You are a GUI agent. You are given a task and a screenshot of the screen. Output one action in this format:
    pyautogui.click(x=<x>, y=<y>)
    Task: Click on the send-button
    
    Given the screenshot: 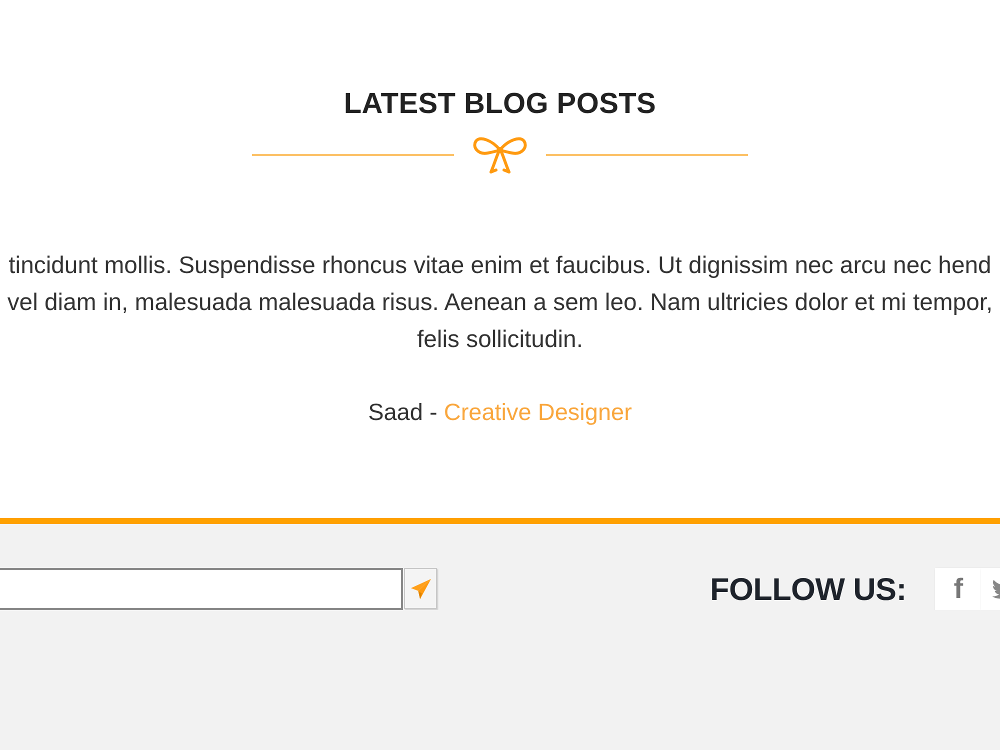 What is the action you would take?
    pyautogui.click(x=420, y=588)
    